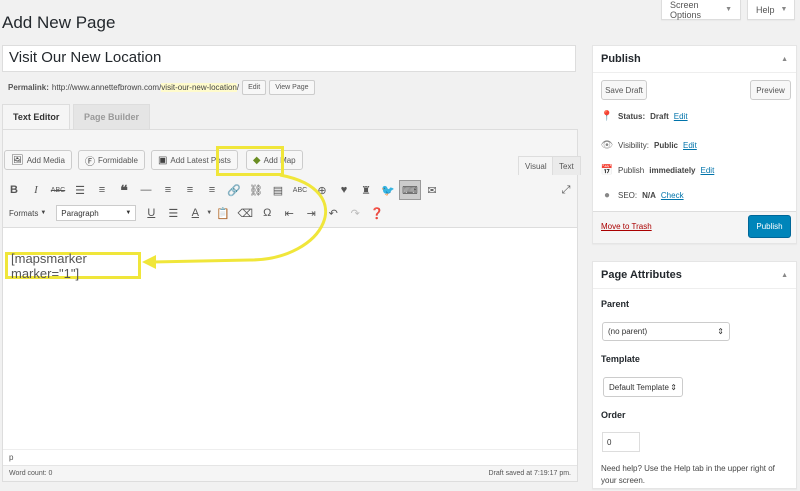 The image size is (800, 491). What do you see at coordinates (694, 59) in the screenshot?
I see `publish-box-header: Publish ▲` at bounding box center [694, 59].